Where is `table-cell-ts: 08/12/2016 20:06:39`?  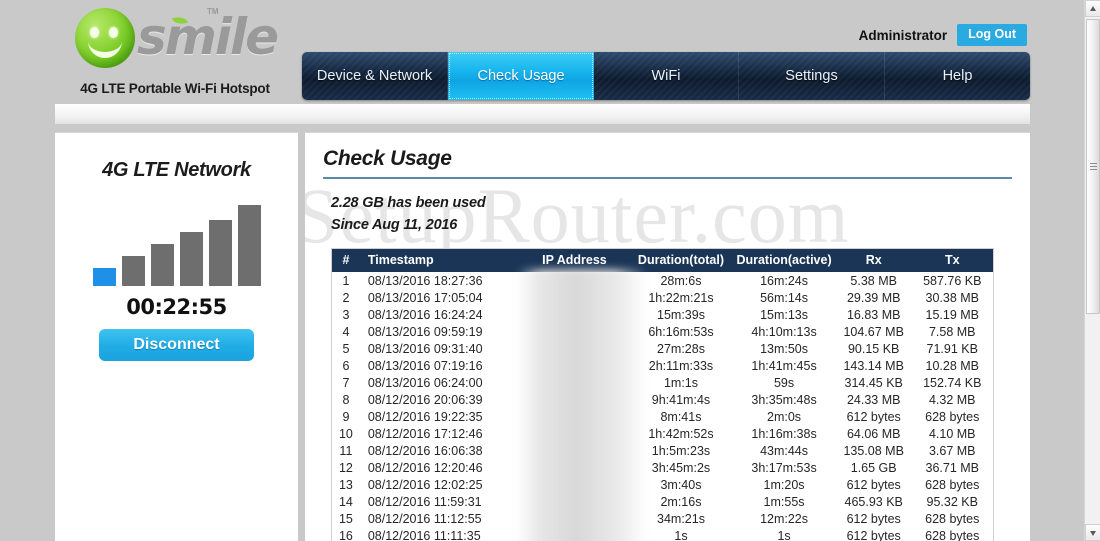 table-cell-ts: 08/12/2016 20:06:39 is located at coordinates (425, 399).